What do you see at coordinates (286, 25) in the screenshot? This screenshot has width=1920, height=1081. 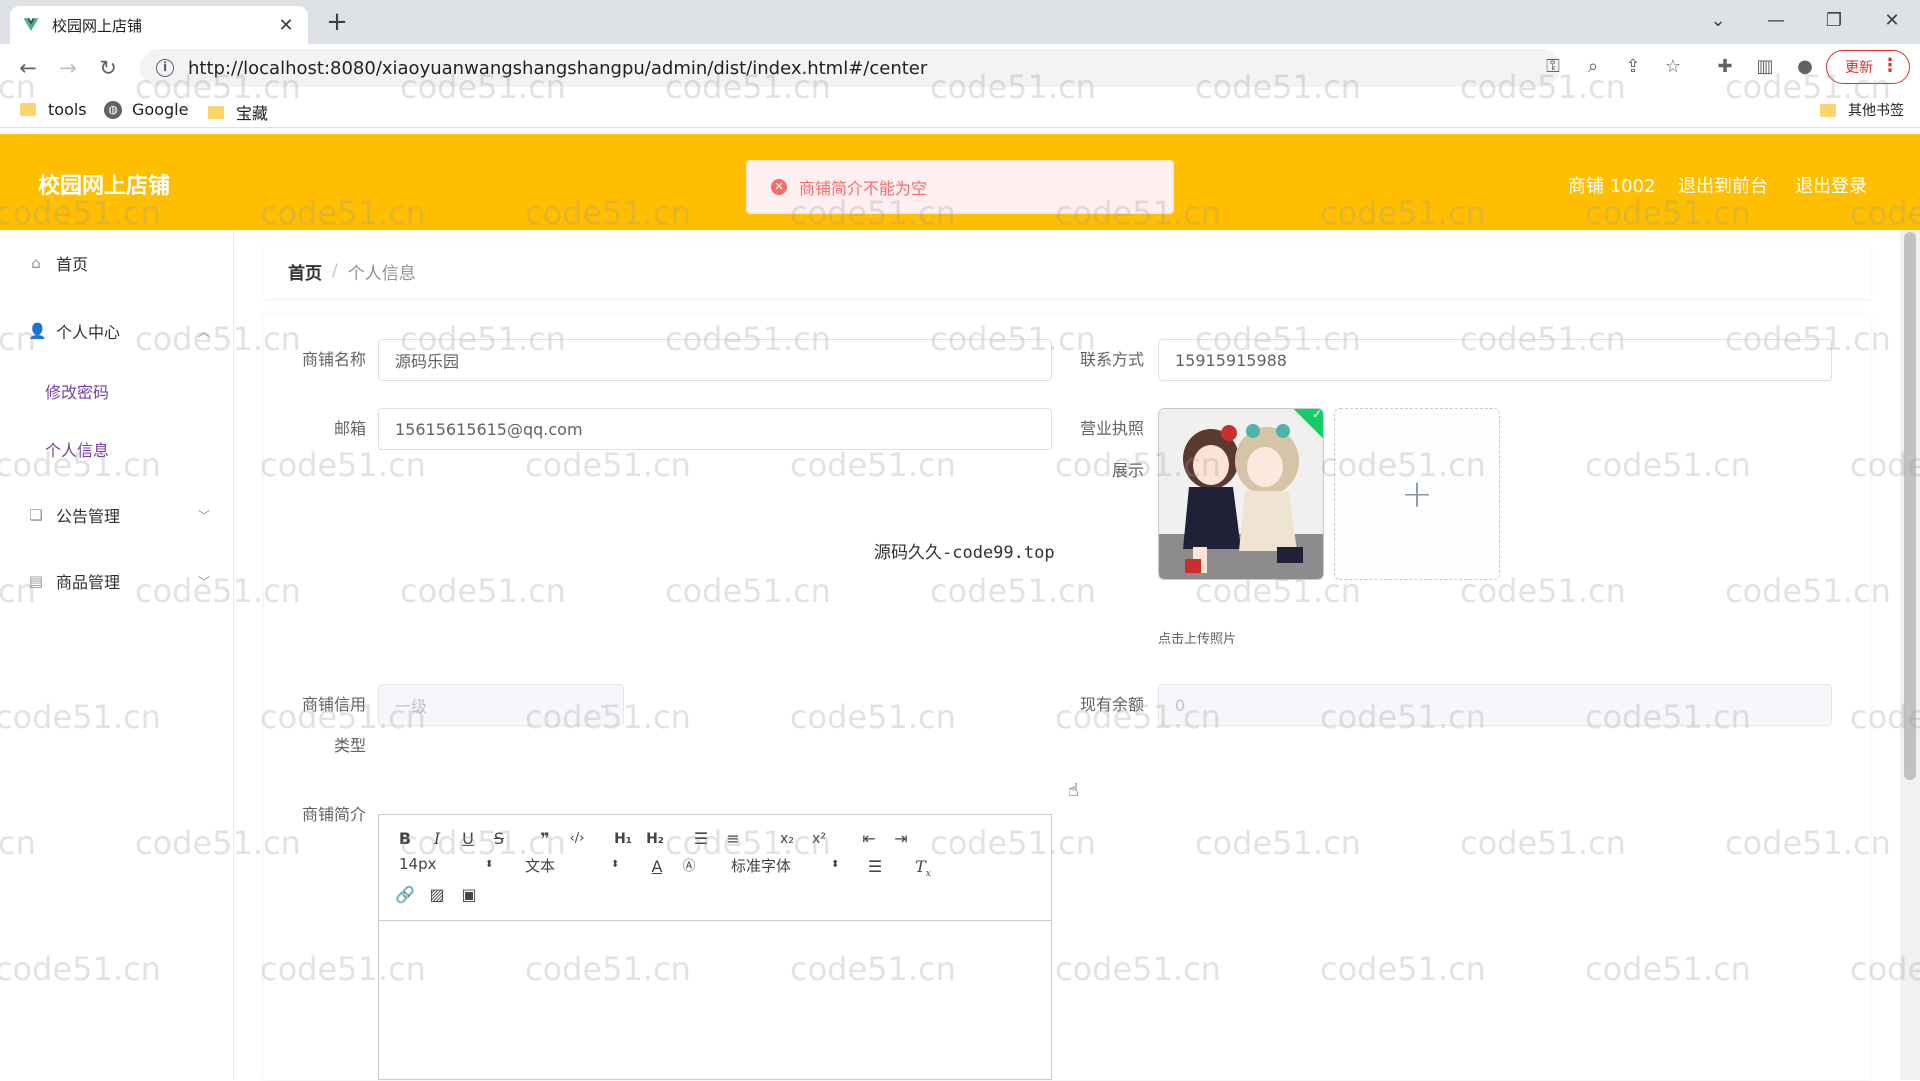 I see `close-tab-icon: ✕` at bounding box center [286, 25].